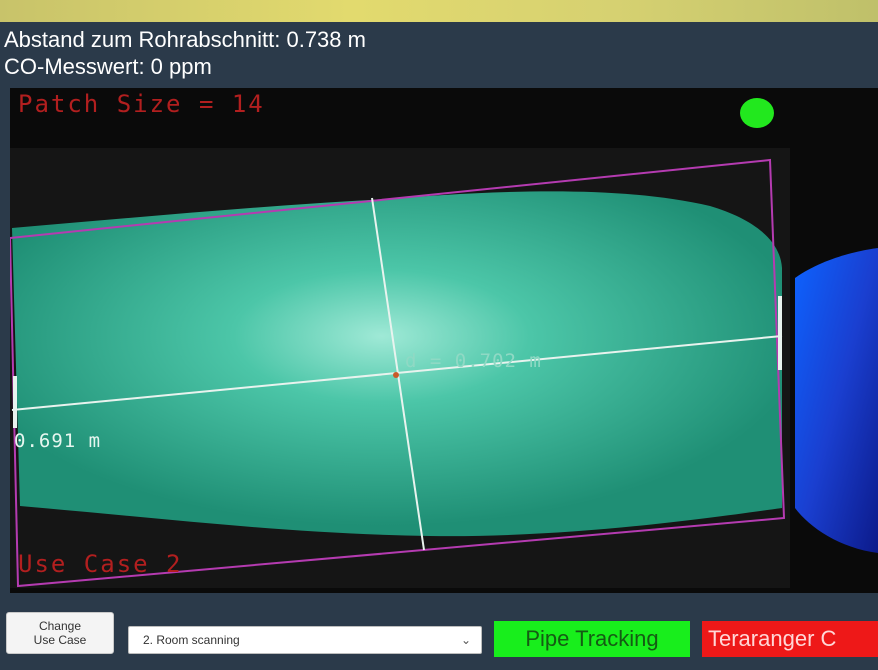 This screenshot has width=878, height=670. What do you see at coordinates (141, 104) in the screenshot?
I see `patch-size-label: Patch Size = 14` at bounding box center [141, 104].